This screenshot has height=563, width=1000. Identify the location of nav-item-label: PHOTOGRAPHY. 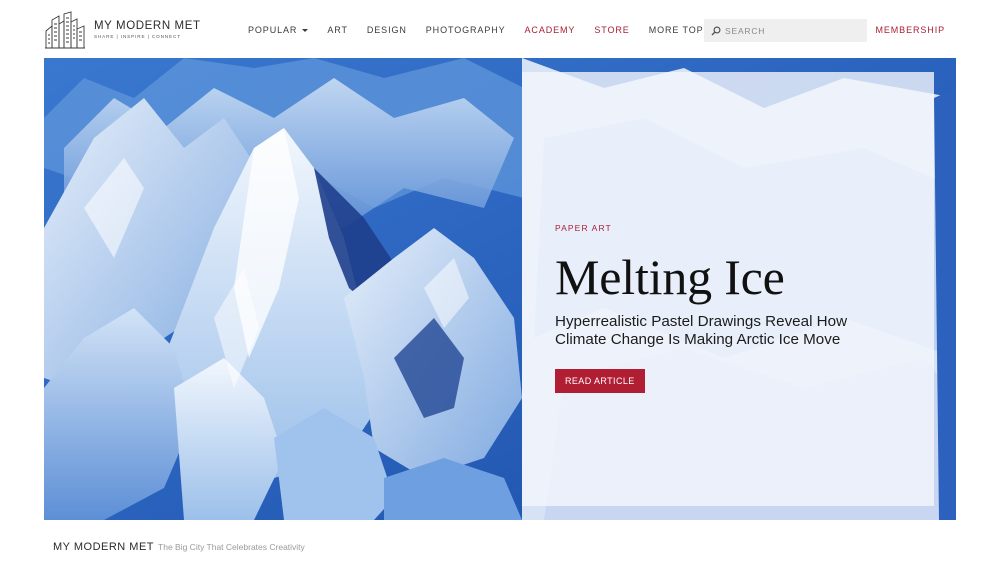
(465, 30).